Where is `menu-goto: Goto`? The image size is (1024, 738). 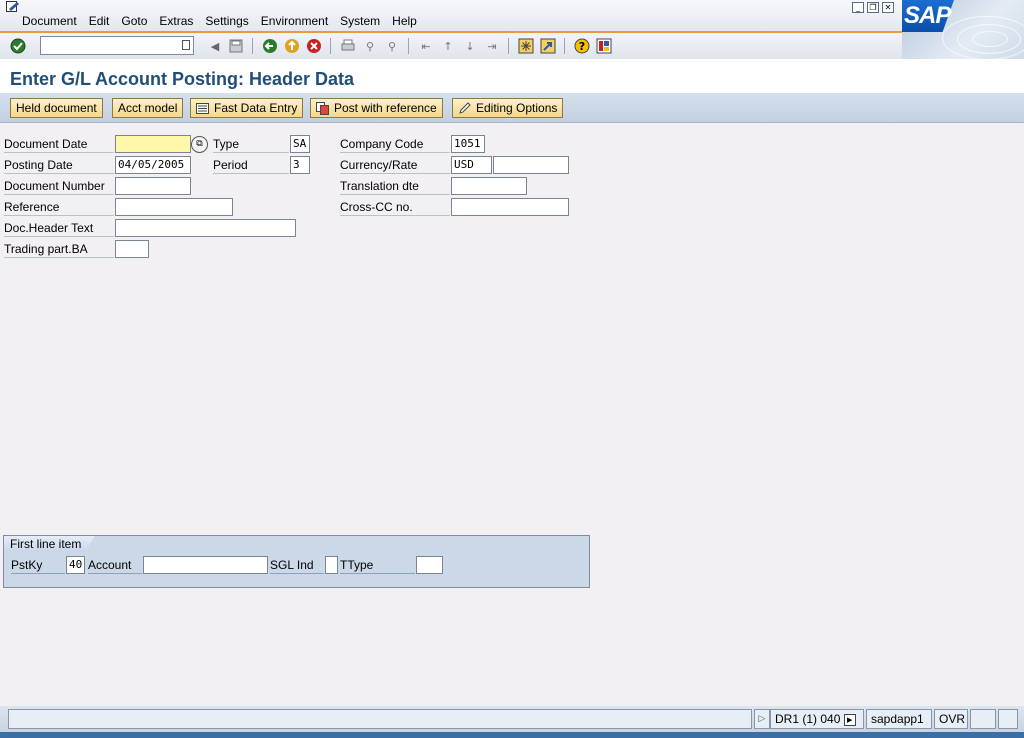 menu-goto: Goto is located at coordinates (134, 21).